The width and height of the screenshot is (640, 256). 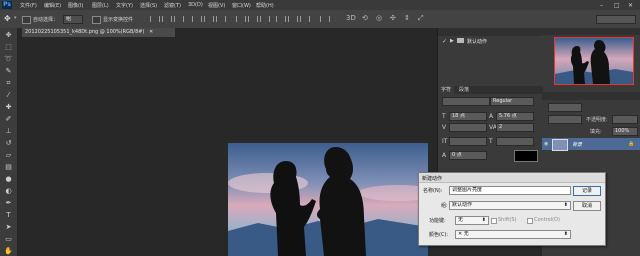 I want to click on 3d-pan-icon: ✣, so click(x=393, y=18).